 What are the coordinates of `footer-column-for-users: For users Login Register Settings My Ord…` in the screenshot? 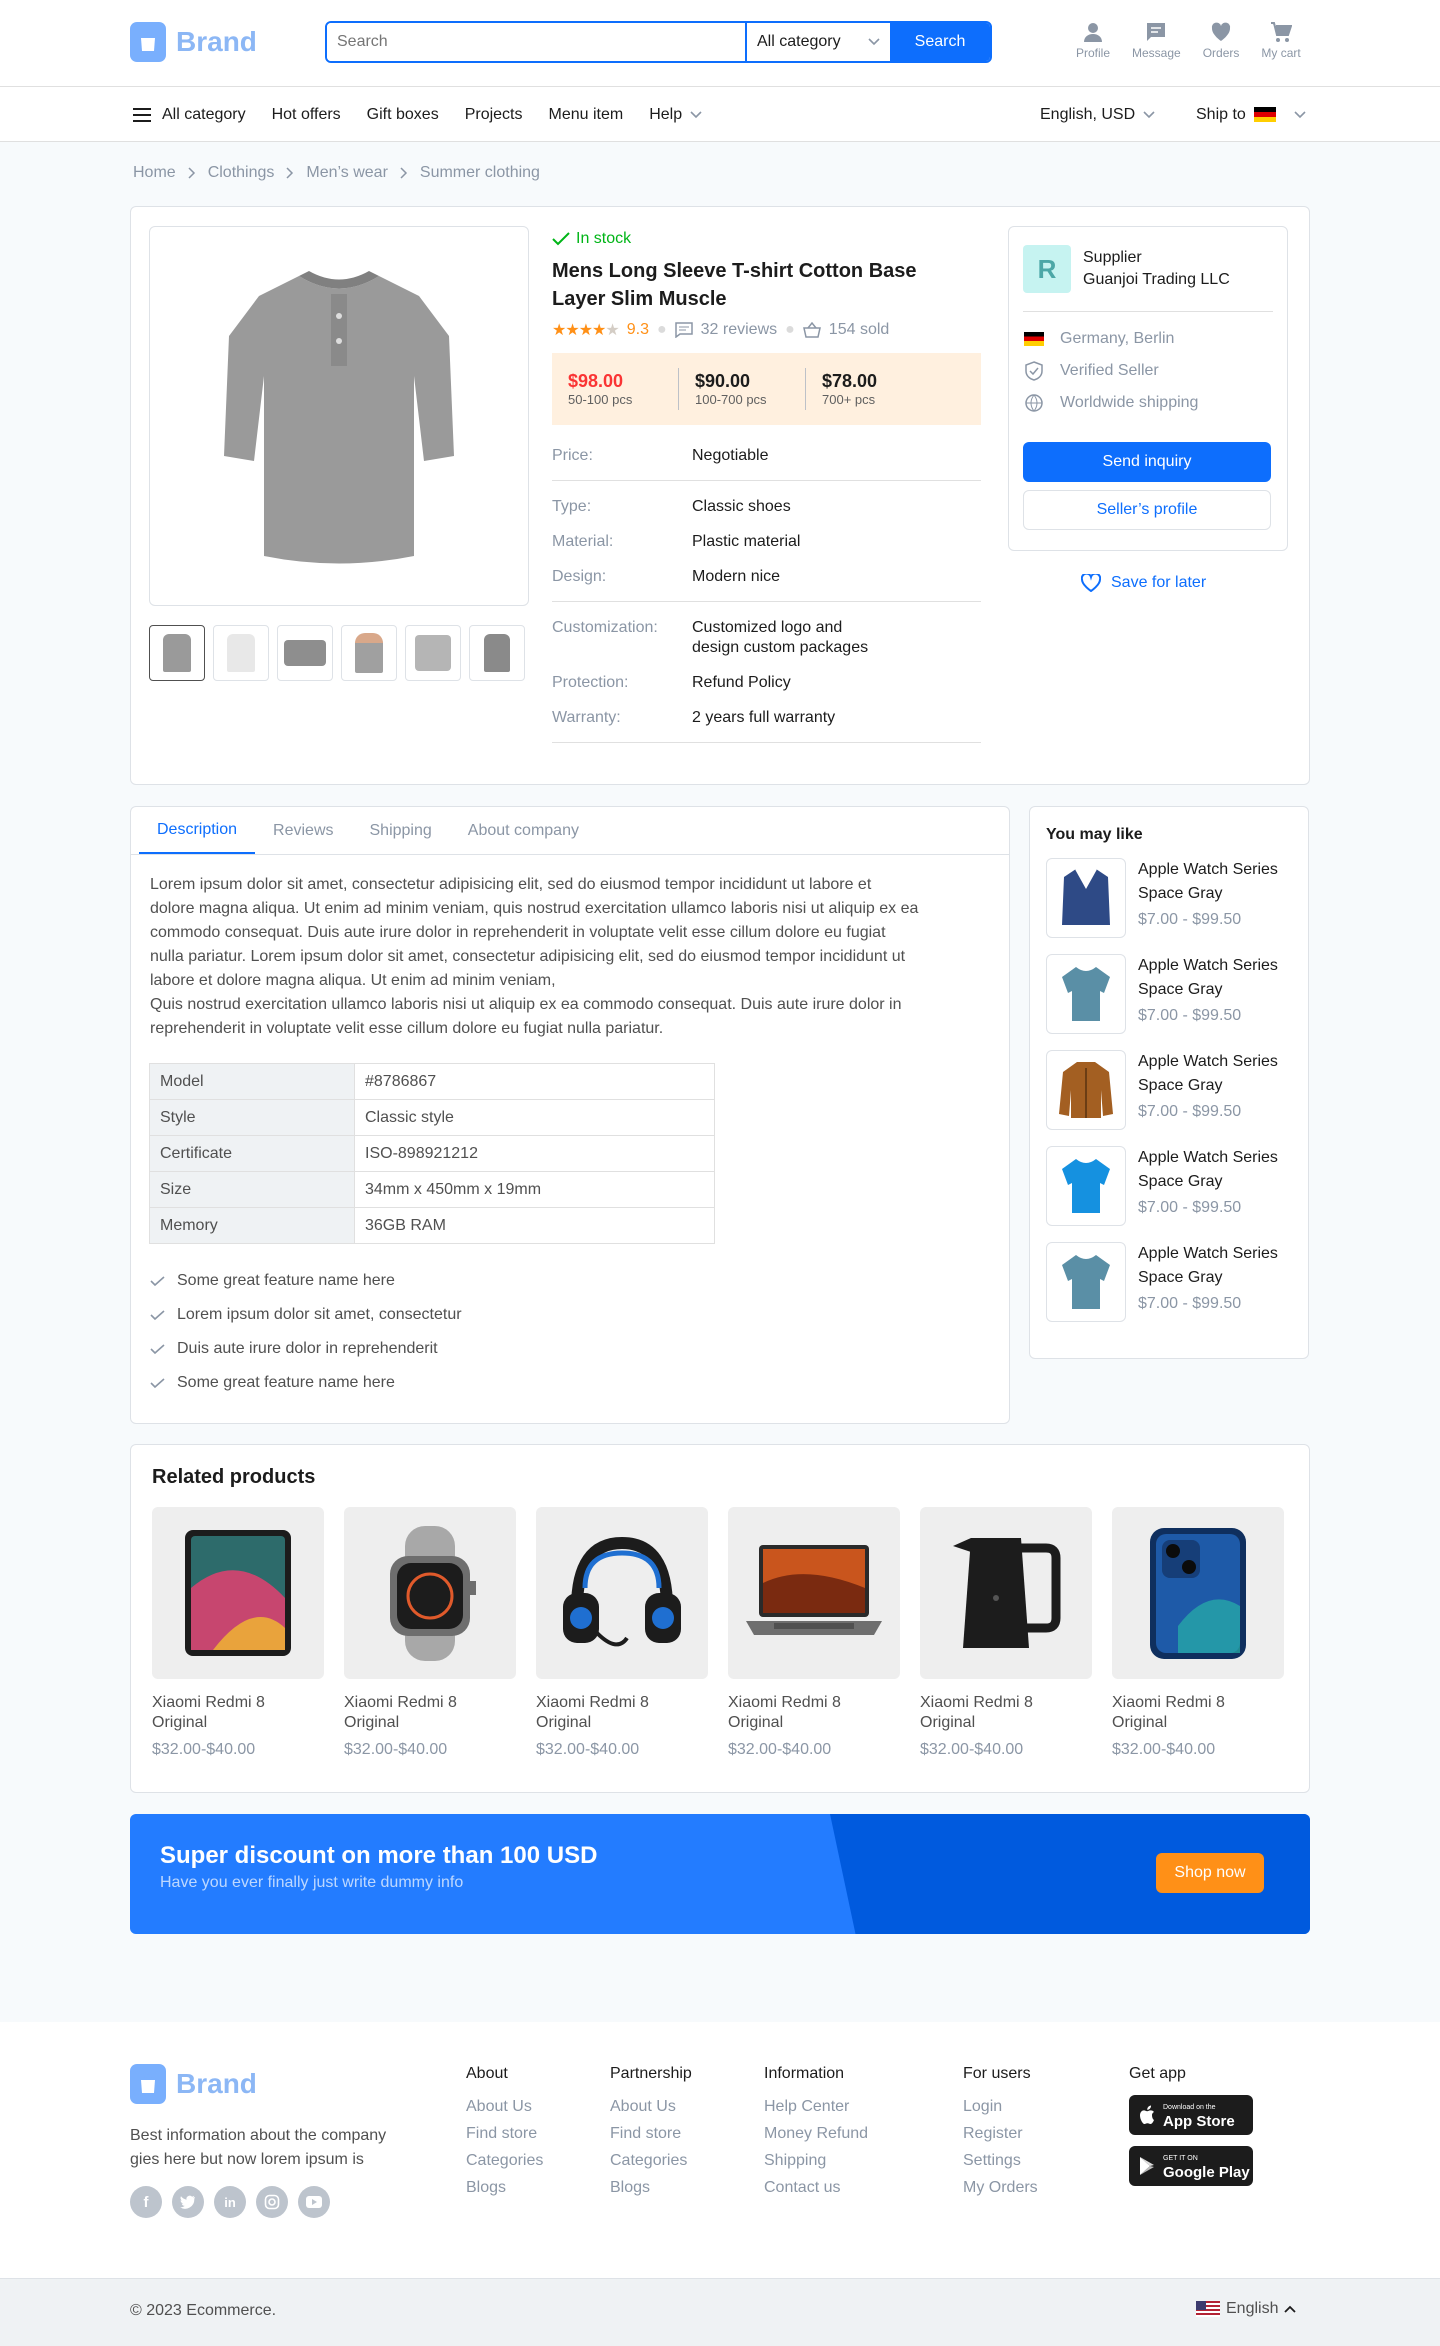 It's located at (1000, 2130).